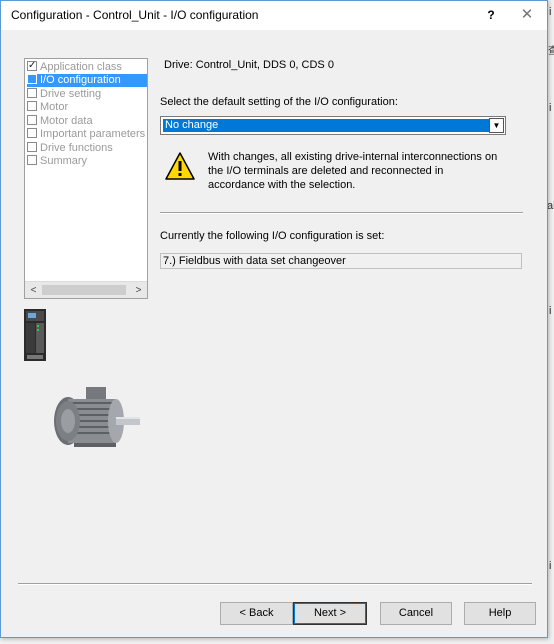 The height and width of the screenshot is (644, 554). I want to click on nav-item-important-parameters: Important parameters, so click(86, 134).